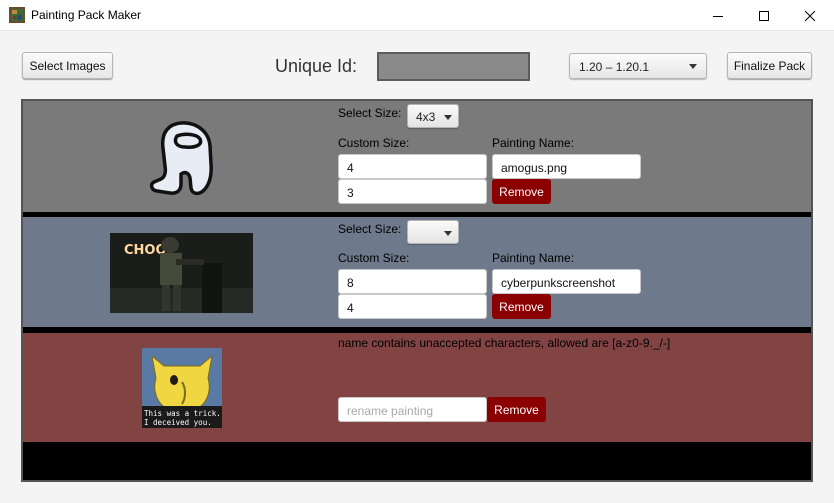 Image resolution: width=834 pixels, height=503 pixels. Describe the element at coordinates (181, 273) in the screenshot. I see `cyberpunk-image: CHOO` at that location.